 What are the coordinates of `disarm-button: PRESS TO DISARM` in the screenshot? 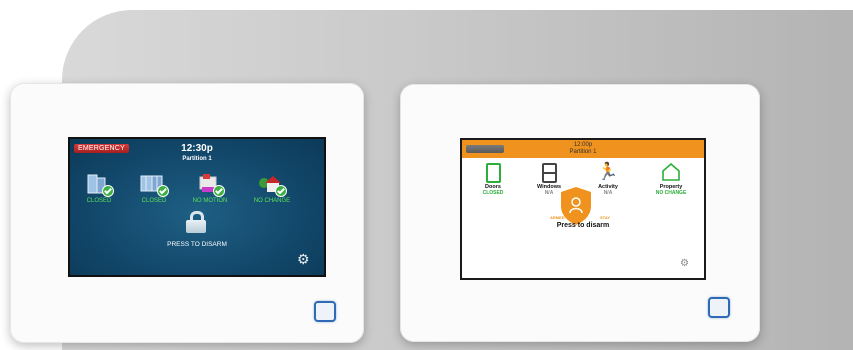 It's located at (197, 244).